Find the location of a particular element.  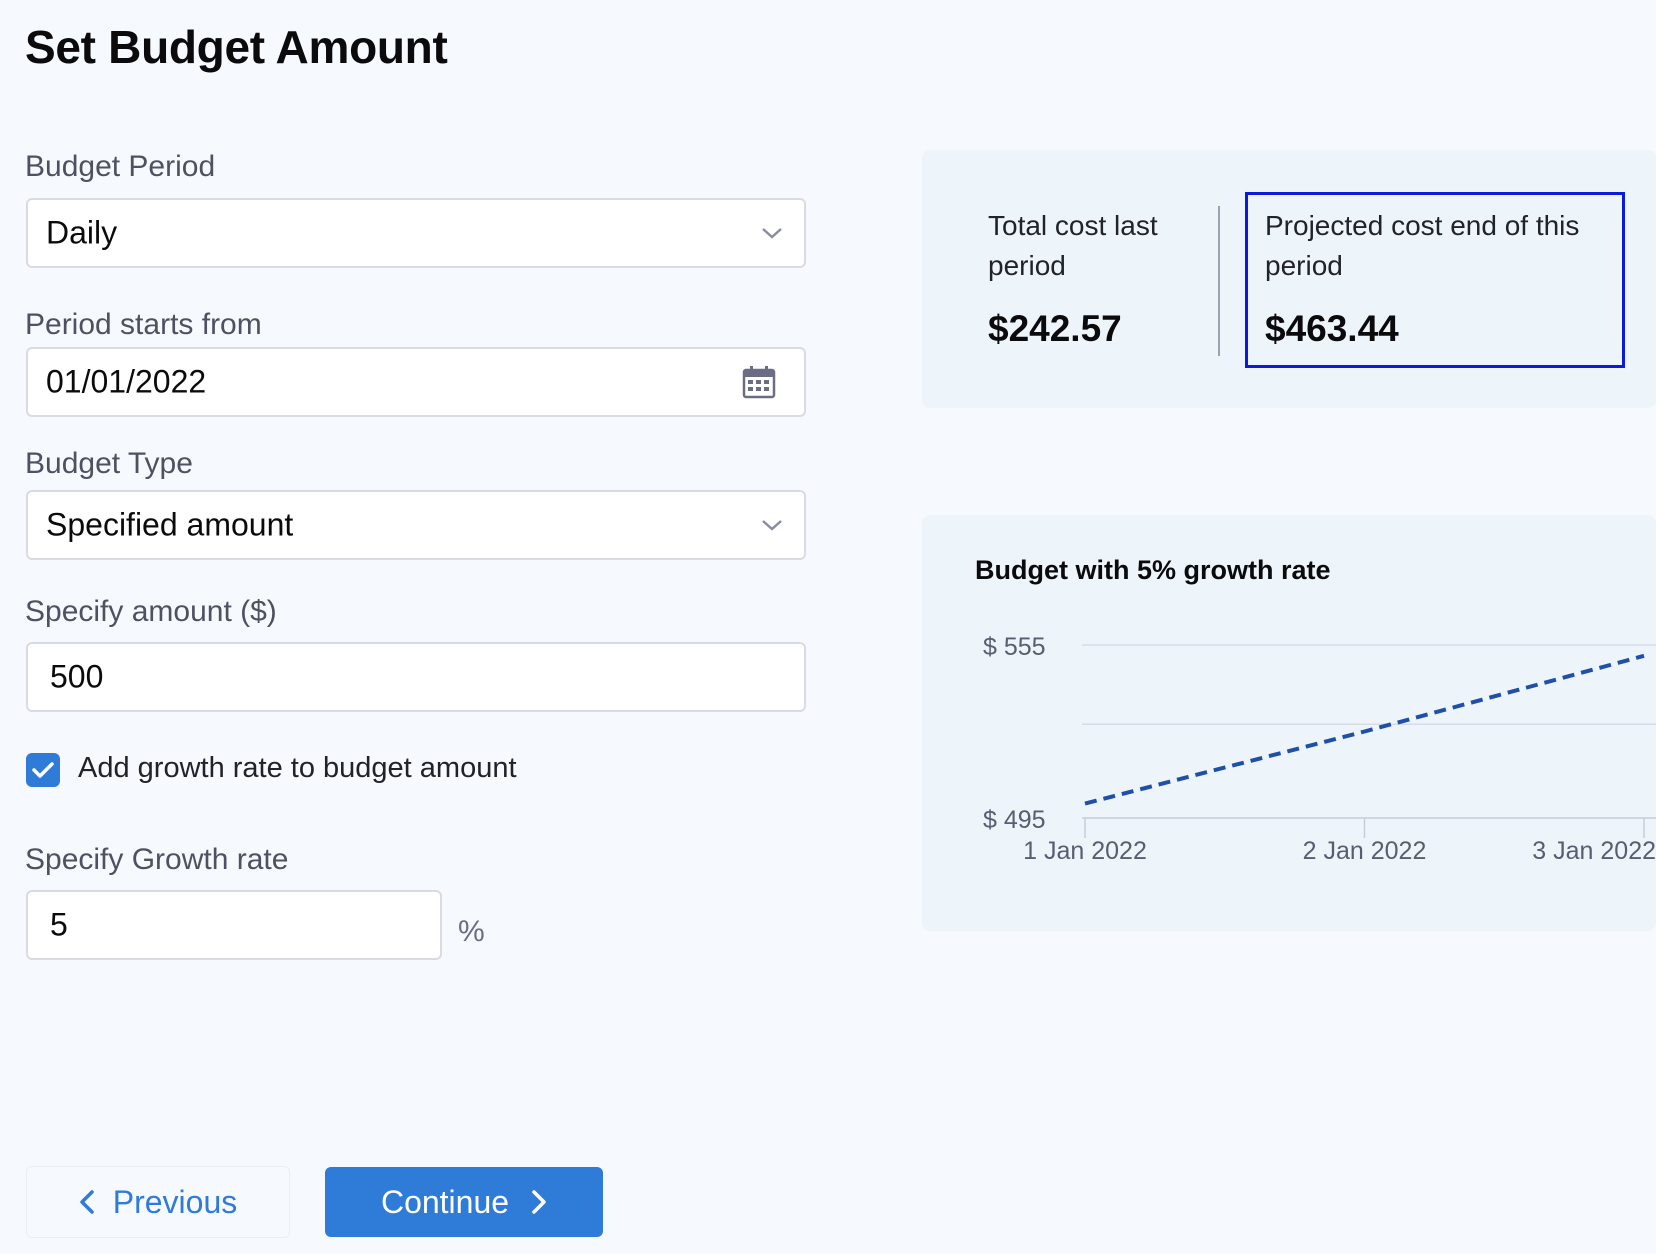

projected-cost-value: $463.44 is located at coordinates (1332, 328).